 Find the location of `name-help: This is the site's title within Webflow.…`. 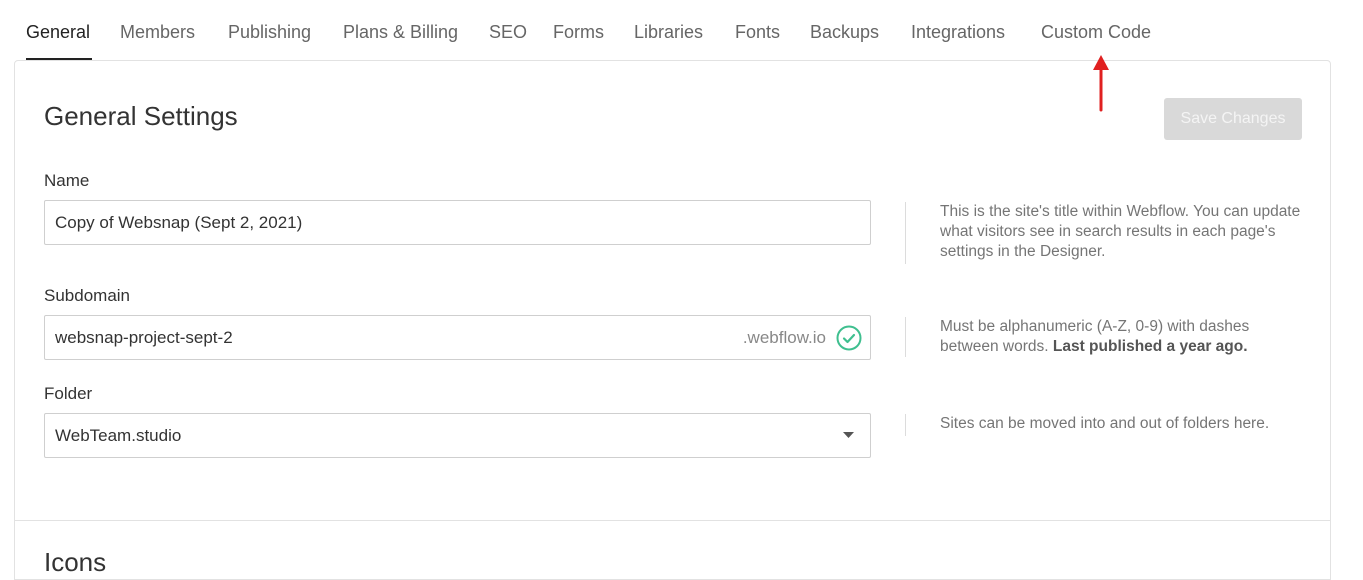

name-help: This is the site's title within Webflow.… is located at coordinates (1105, 233).